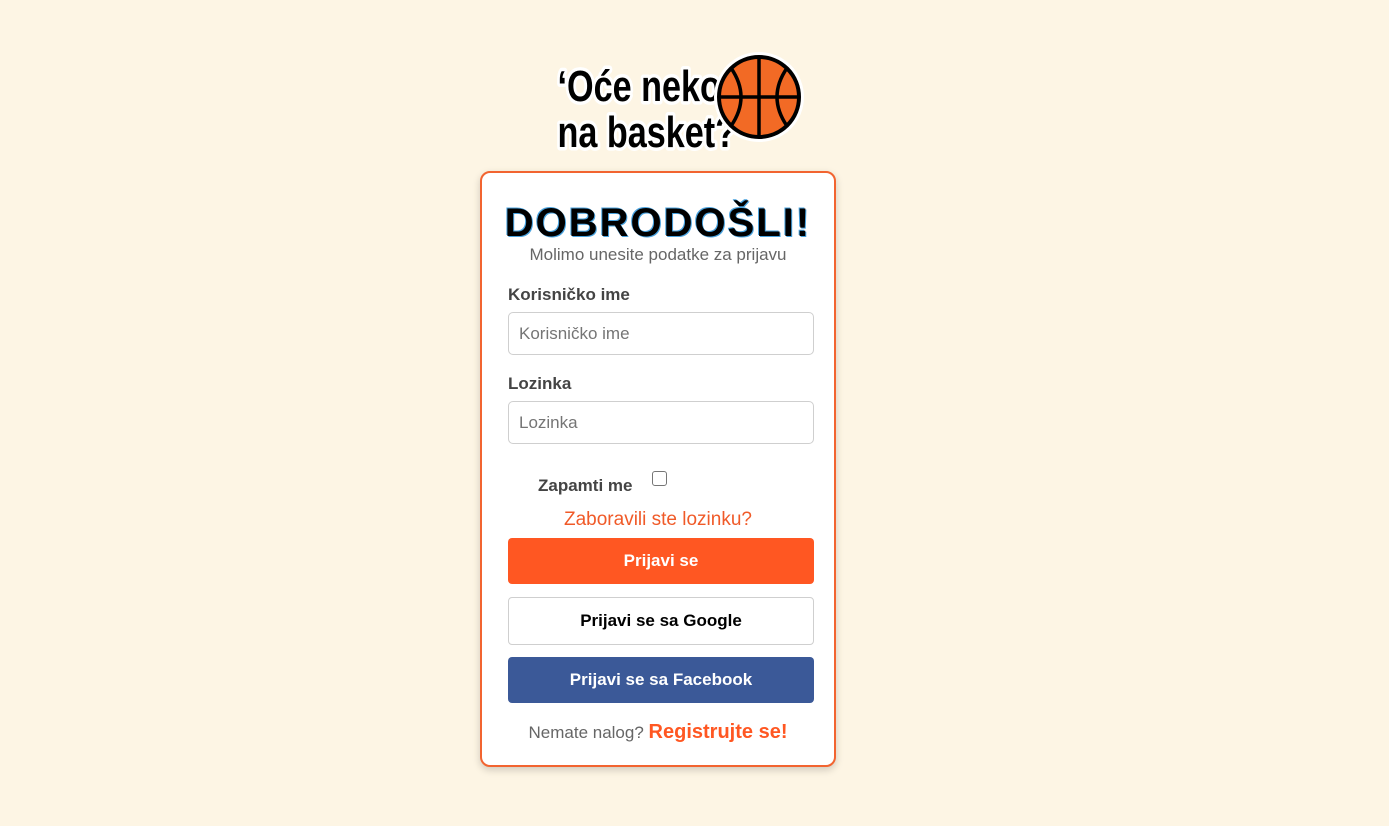  Describe the element at coordinates (661, 561) in the screenshot. I see `login-button: Prijavi se` at that location.